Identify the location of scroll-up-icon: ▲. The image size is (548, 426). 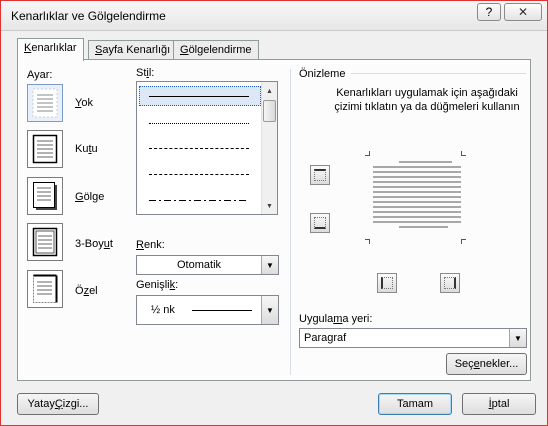
(269, 91).